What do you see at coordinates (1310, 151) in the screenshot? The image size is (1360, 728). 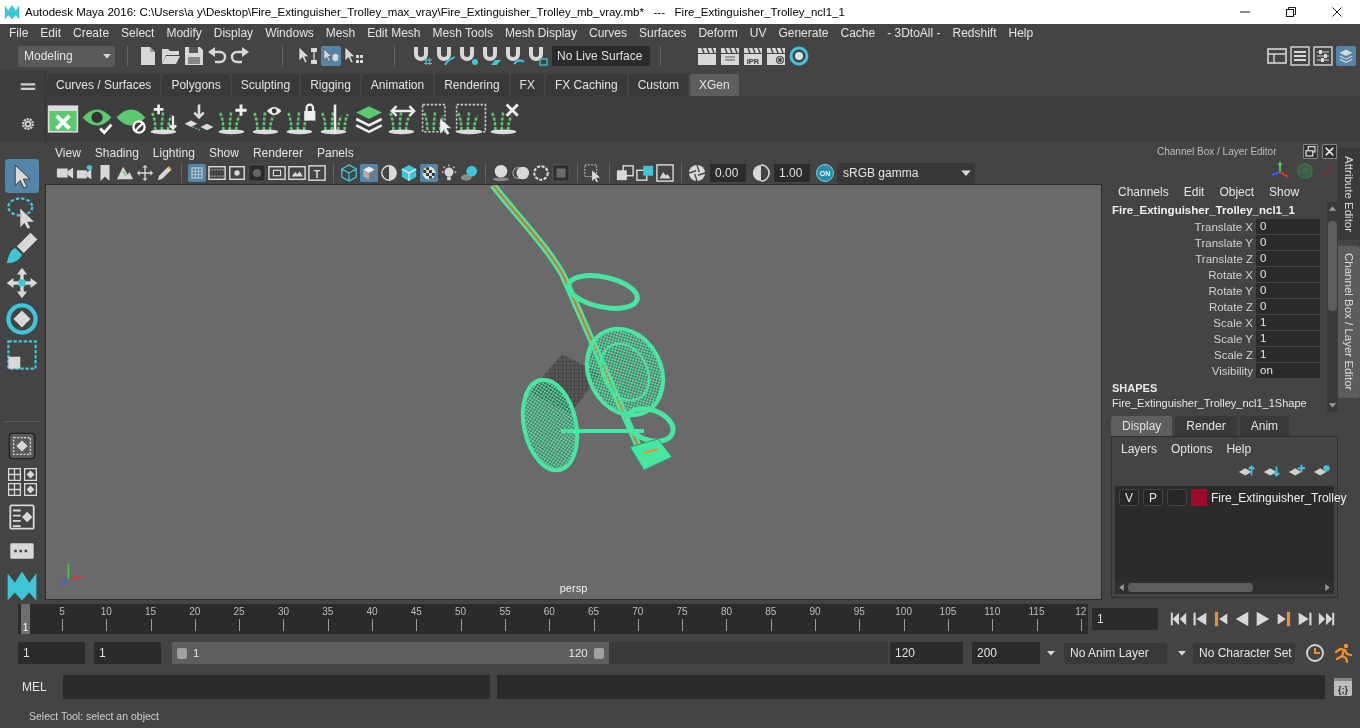 I see `float-window-icon` at bounding box center [1310, 151].